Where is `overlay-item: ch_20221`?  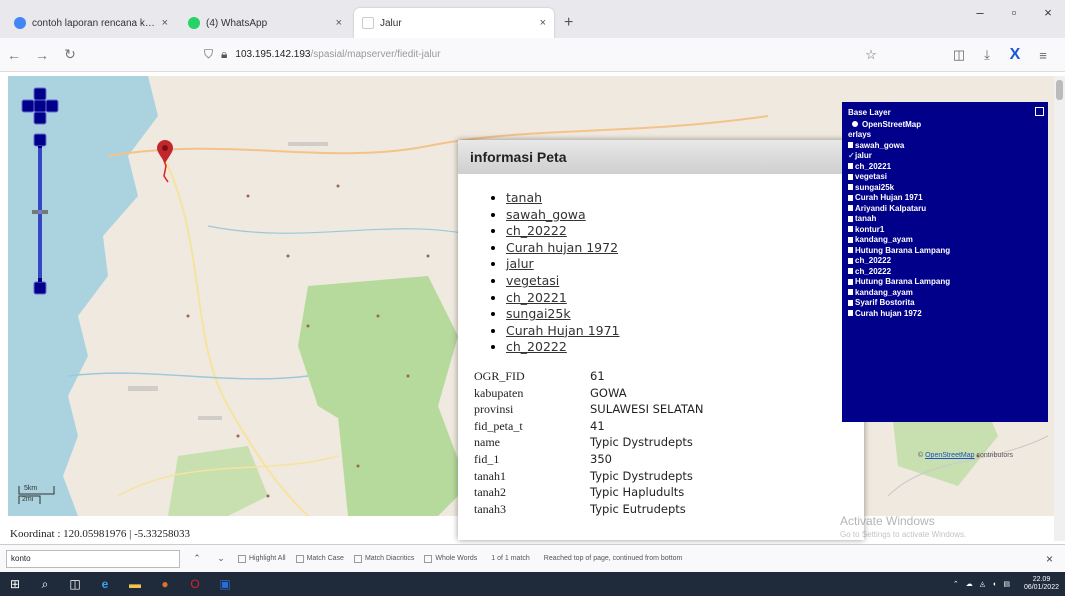 overlay-item: ch_20221 is located at coordinates (945, 166).